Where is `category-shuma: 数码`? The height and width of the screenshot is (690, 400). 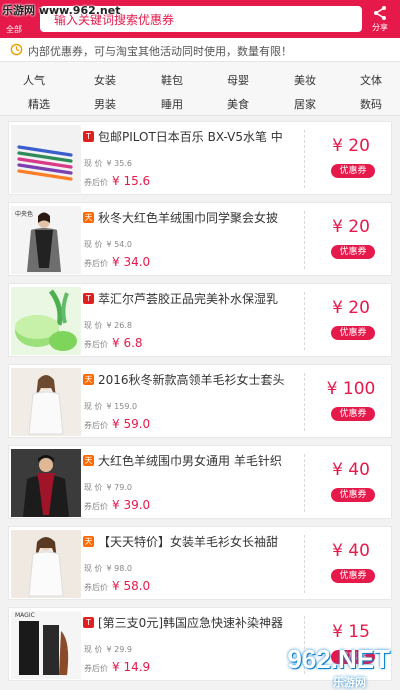 category-shuma: 数码 is located at coordinates (369, 104).